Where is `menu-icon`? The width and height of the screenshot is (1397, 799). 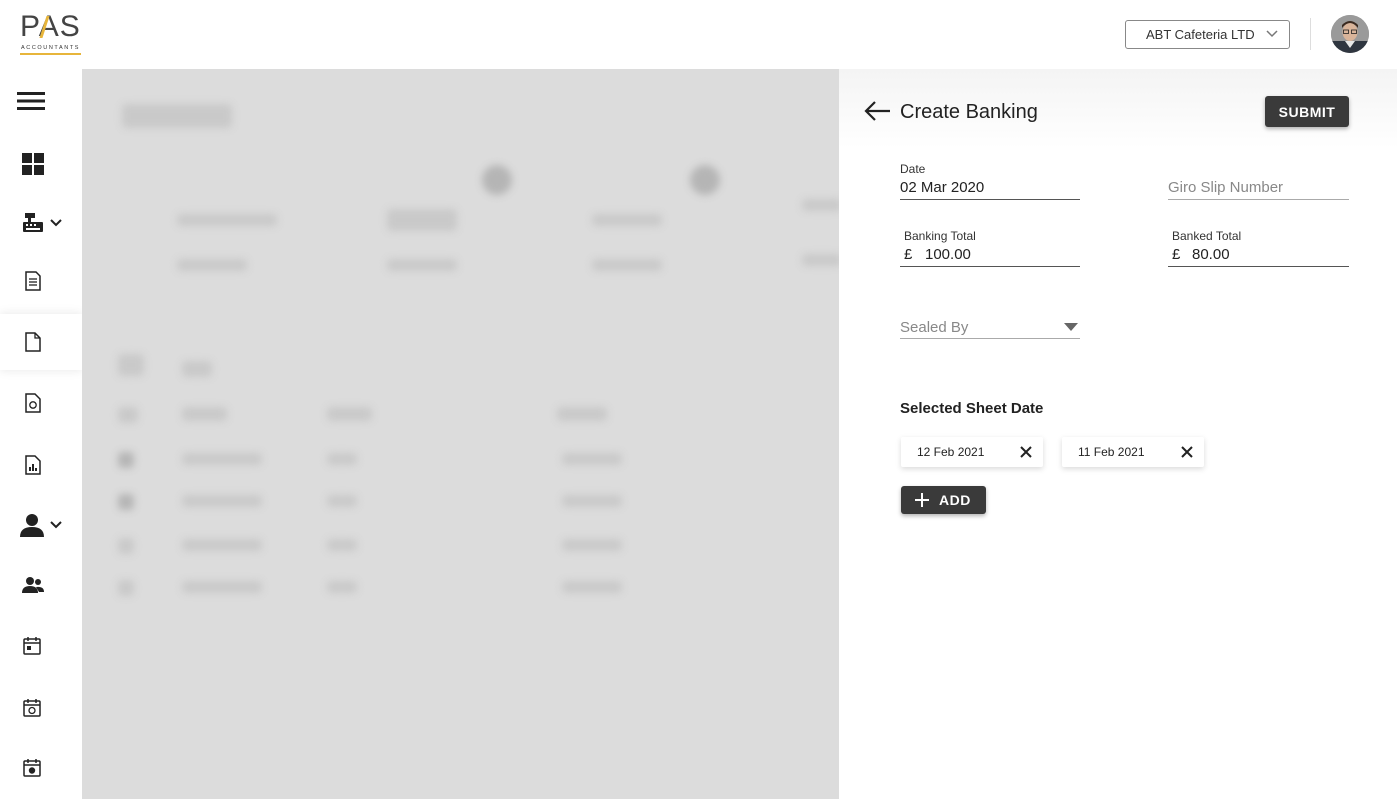
menu-icon is located at coordinates (31, 101).